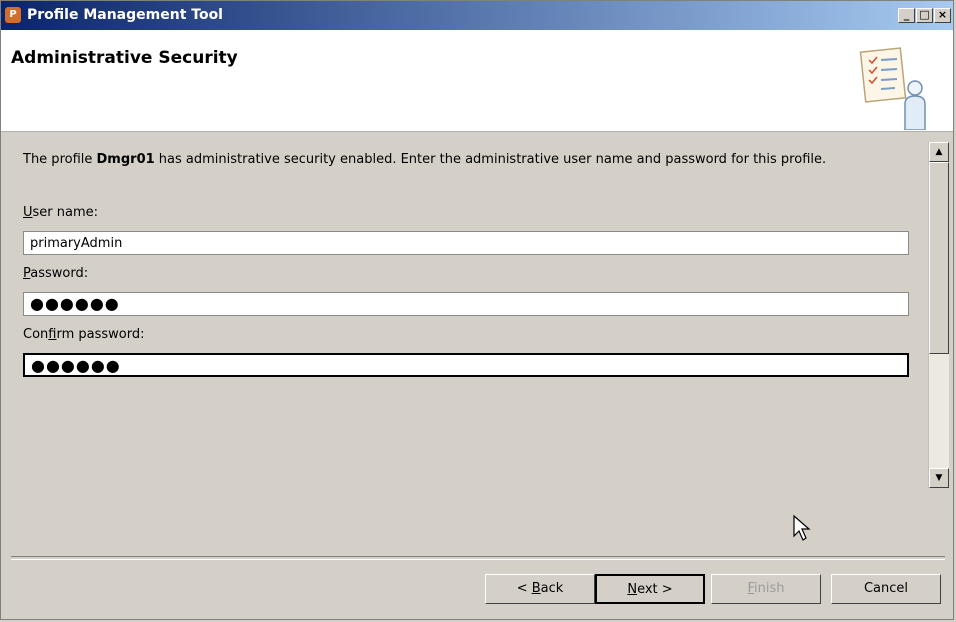 The image size is (956, 622). What do you see at coordinates (13, 15) in the screenshot?
I see `profile-tool-icon: P` at bounding box center [13, 15].